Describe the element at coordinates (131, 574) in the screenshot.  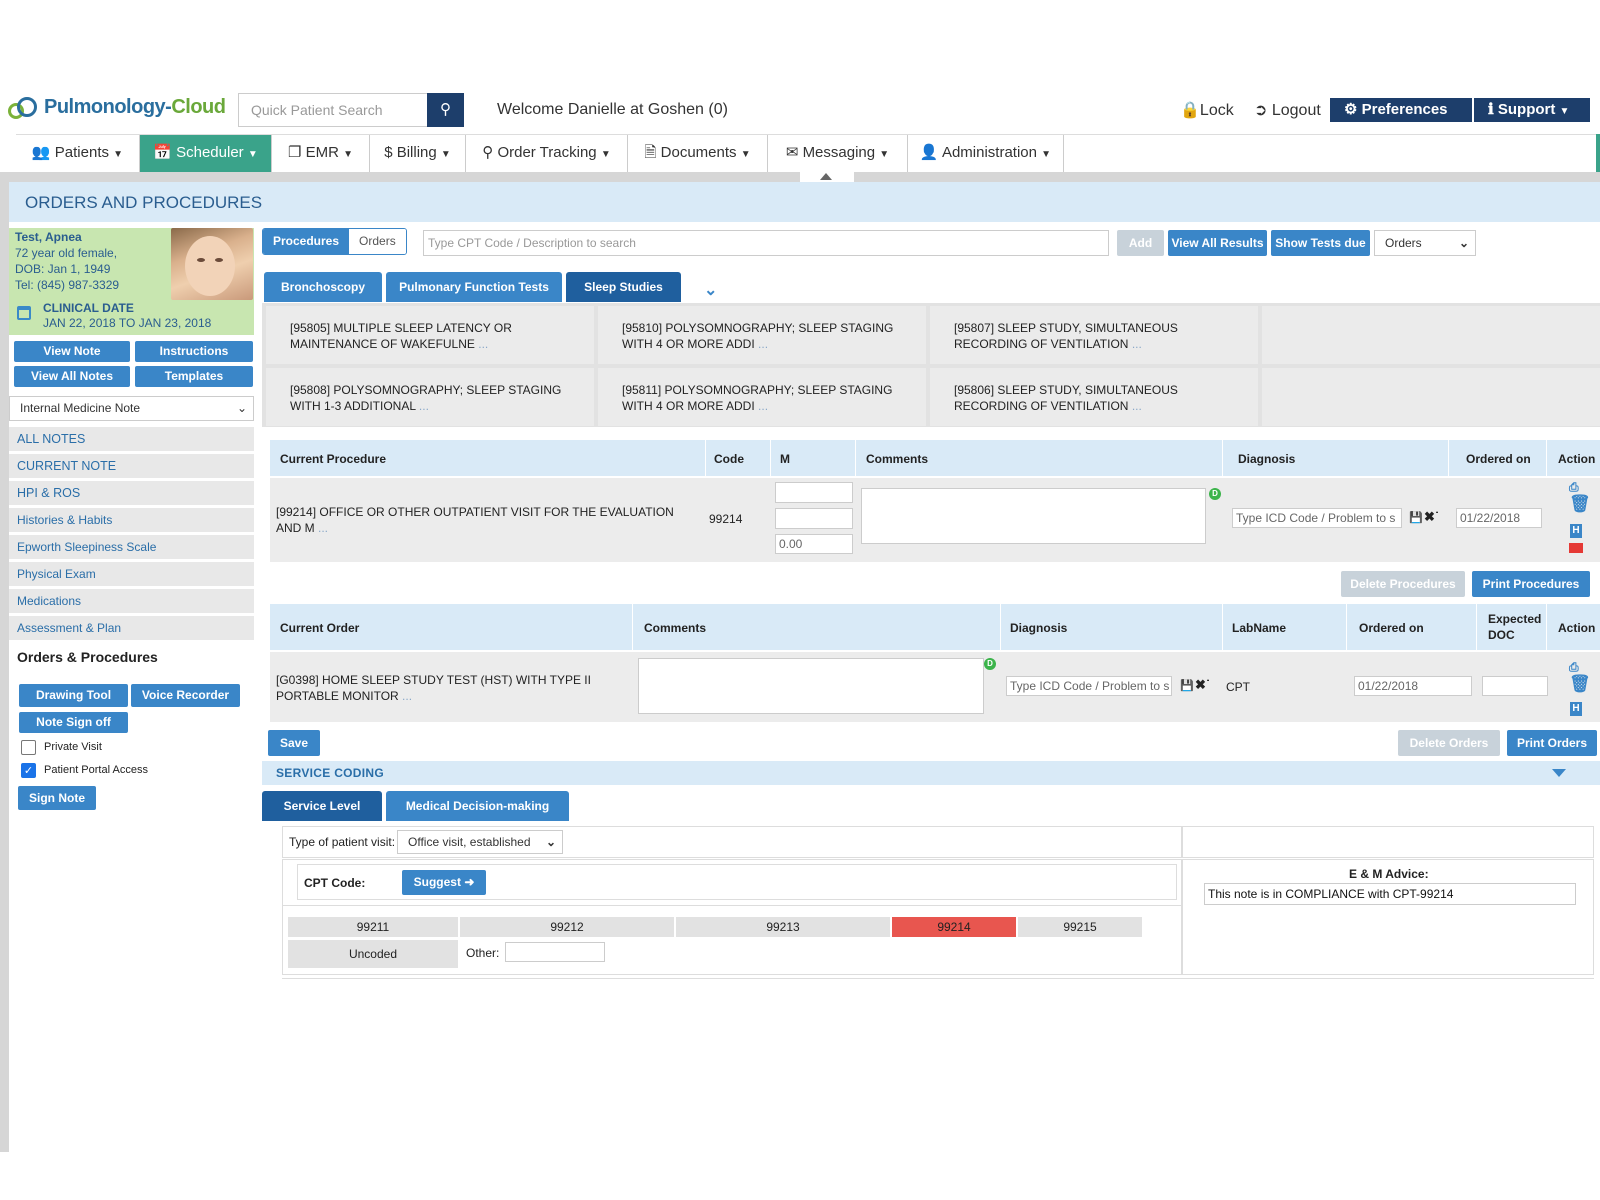
I see `sidebar-item-physical-exam: Physical Exam` at that location.